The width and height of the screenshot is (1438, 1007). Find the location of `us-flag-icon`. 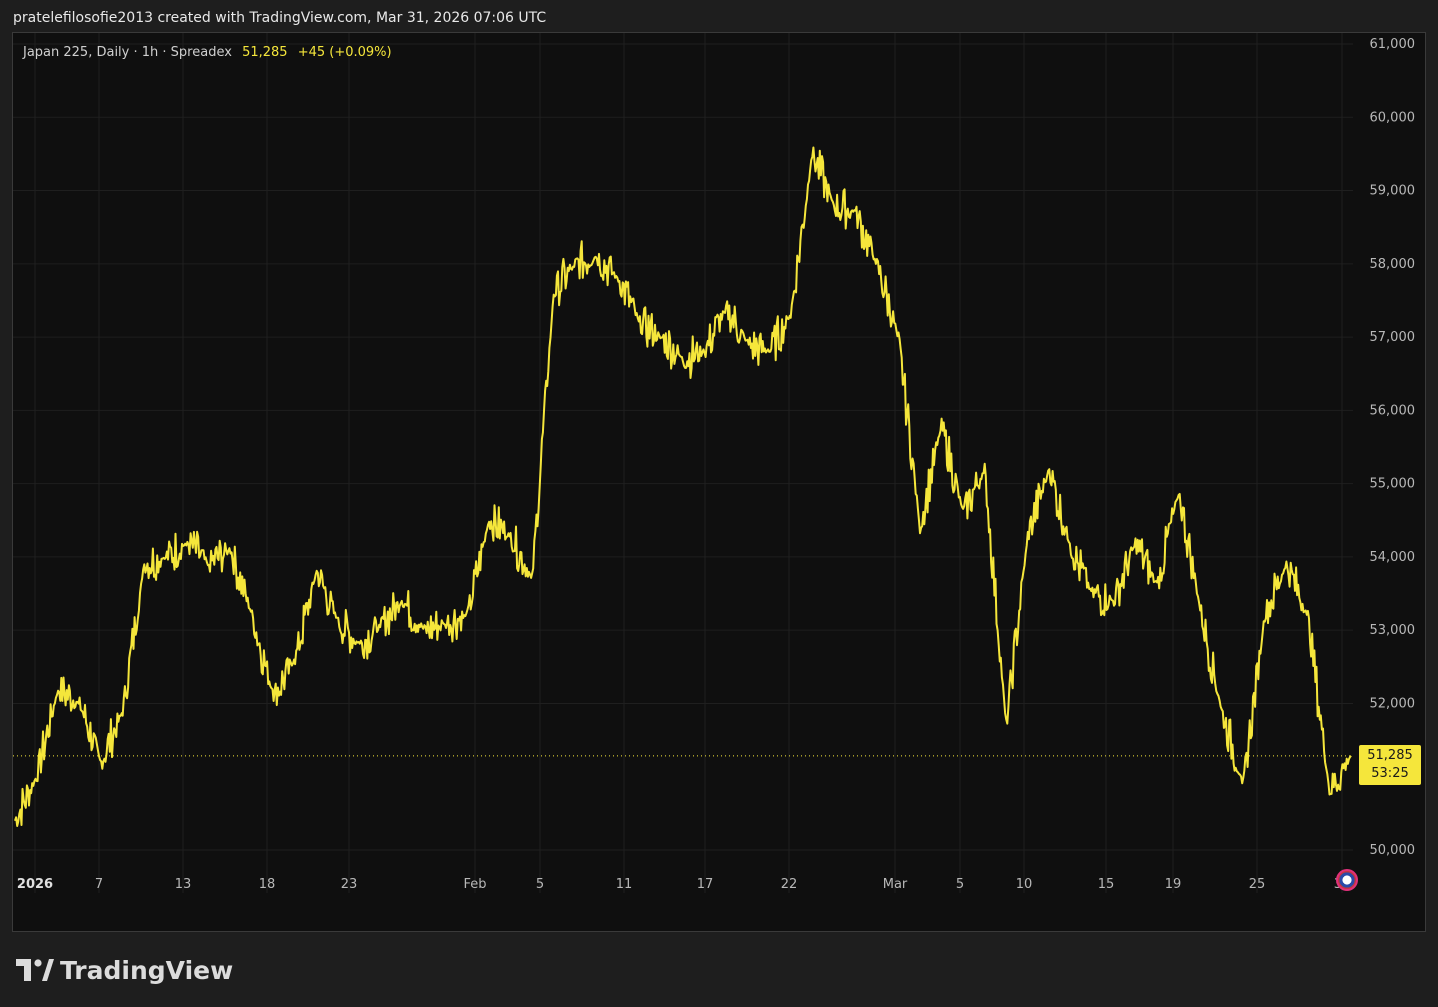

us-flag-icon is located at coordinates (1347, 880).